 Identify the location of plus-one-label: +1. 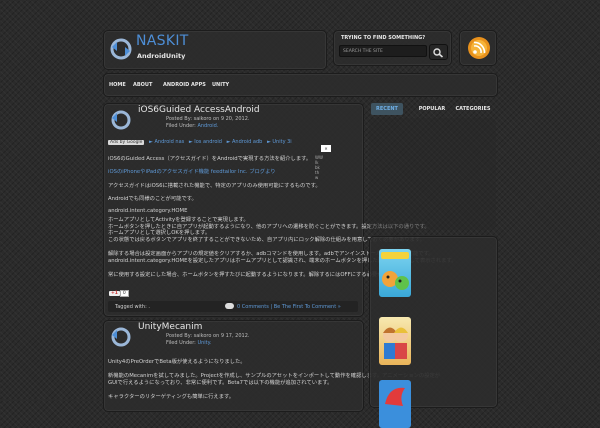
(114, 293).